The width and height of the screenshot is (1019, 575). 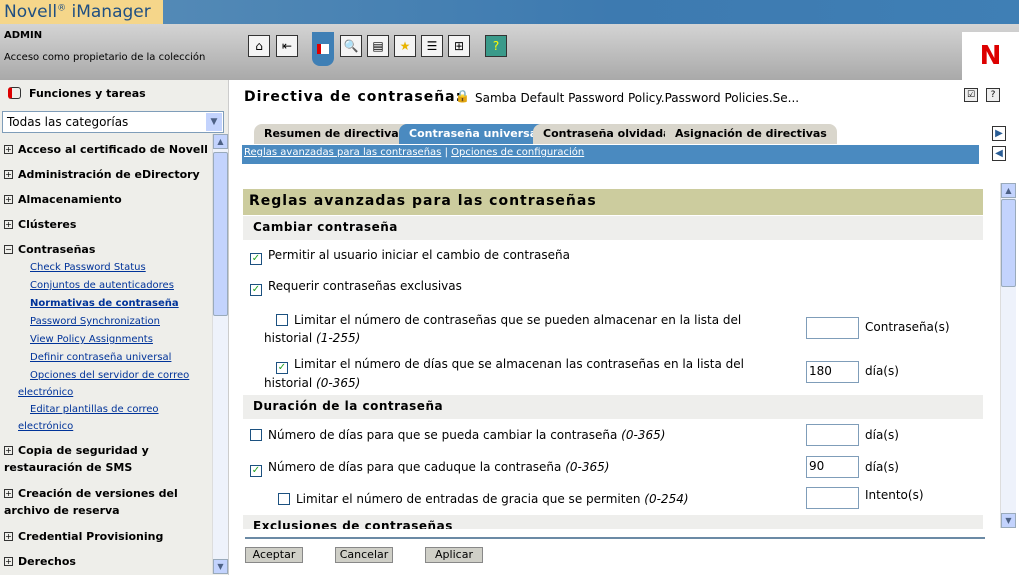 What do you see at coordinates (832, 435) in the screenshot?
I see `min-days-input` at bounding box center [832, 435].